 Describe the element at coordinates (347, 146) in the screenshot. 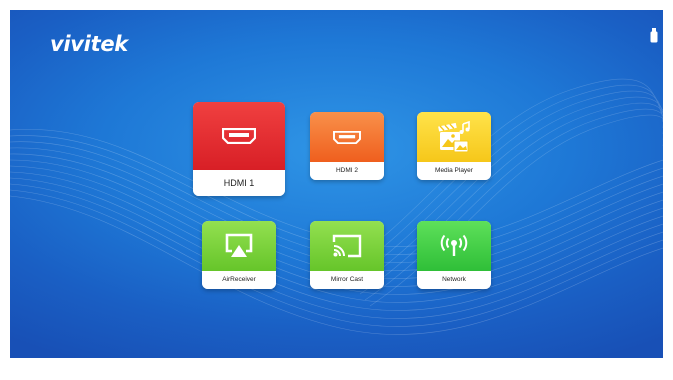

I see `tile-hdmi-2: HDMI 2` at that location.